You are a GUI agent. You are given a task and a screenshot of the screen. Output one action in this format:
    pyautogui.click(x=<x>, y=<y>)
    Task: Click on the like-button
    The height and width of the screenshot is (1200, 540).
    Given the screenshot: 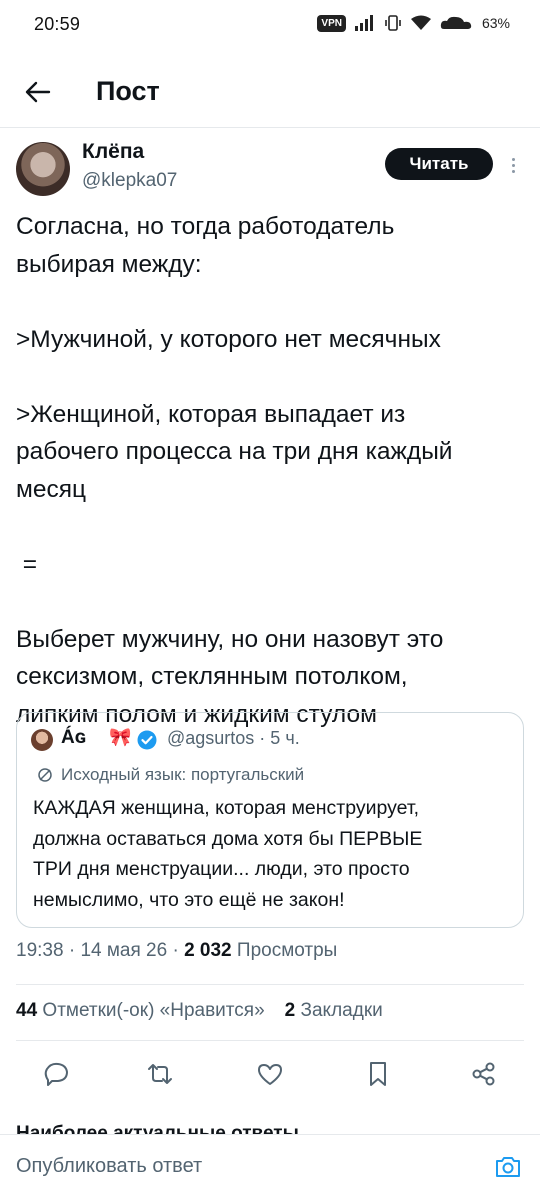 What is the action you would take?
    pyautogui.click(x=270, y=1074)
    